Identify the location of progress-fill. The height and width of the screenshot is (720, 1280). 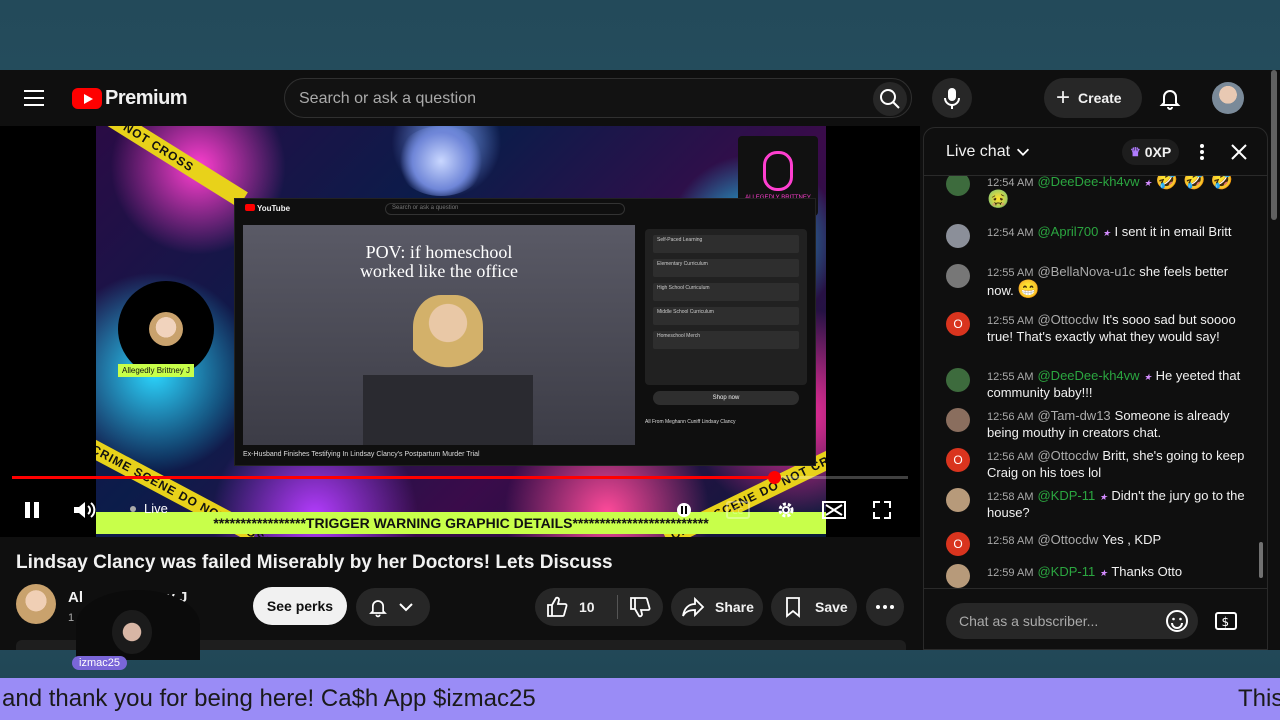
(393, 477).